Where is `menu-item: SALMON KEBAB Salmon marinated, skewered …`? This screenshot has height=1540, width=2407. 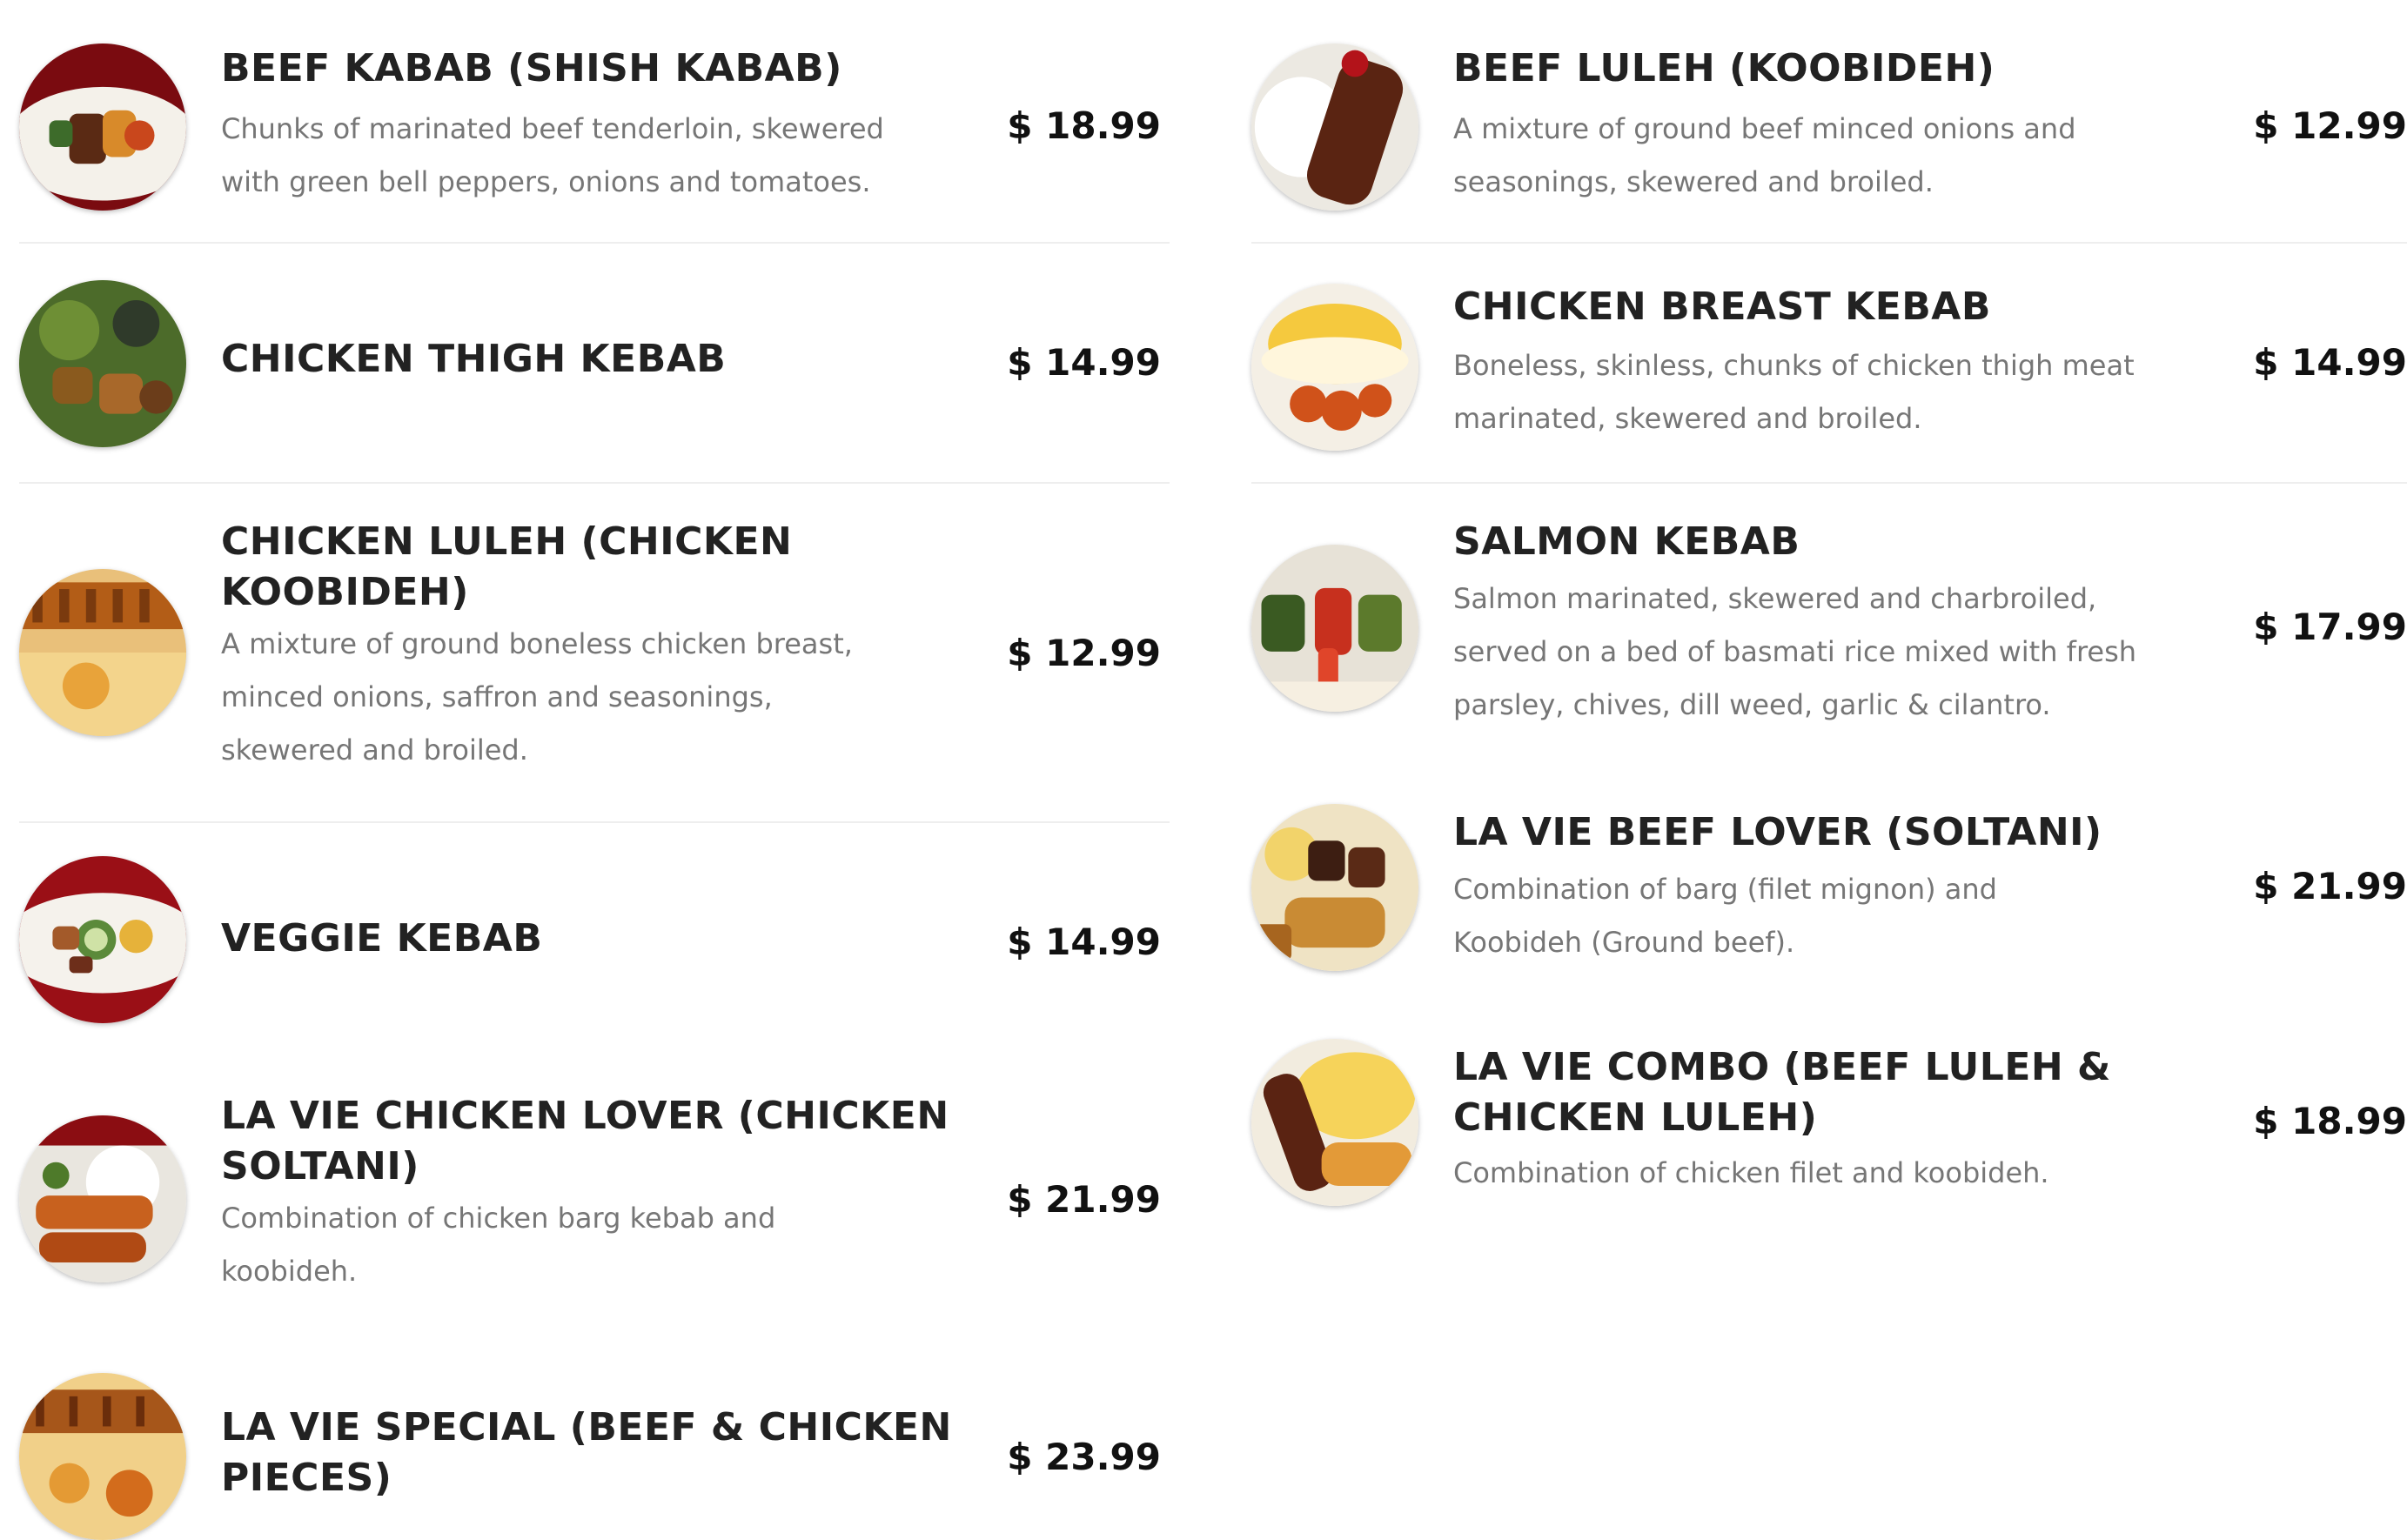 menu-item: SALMON KEBAB Salmon marinated, skewered … is located at coordinates (1829, 638).